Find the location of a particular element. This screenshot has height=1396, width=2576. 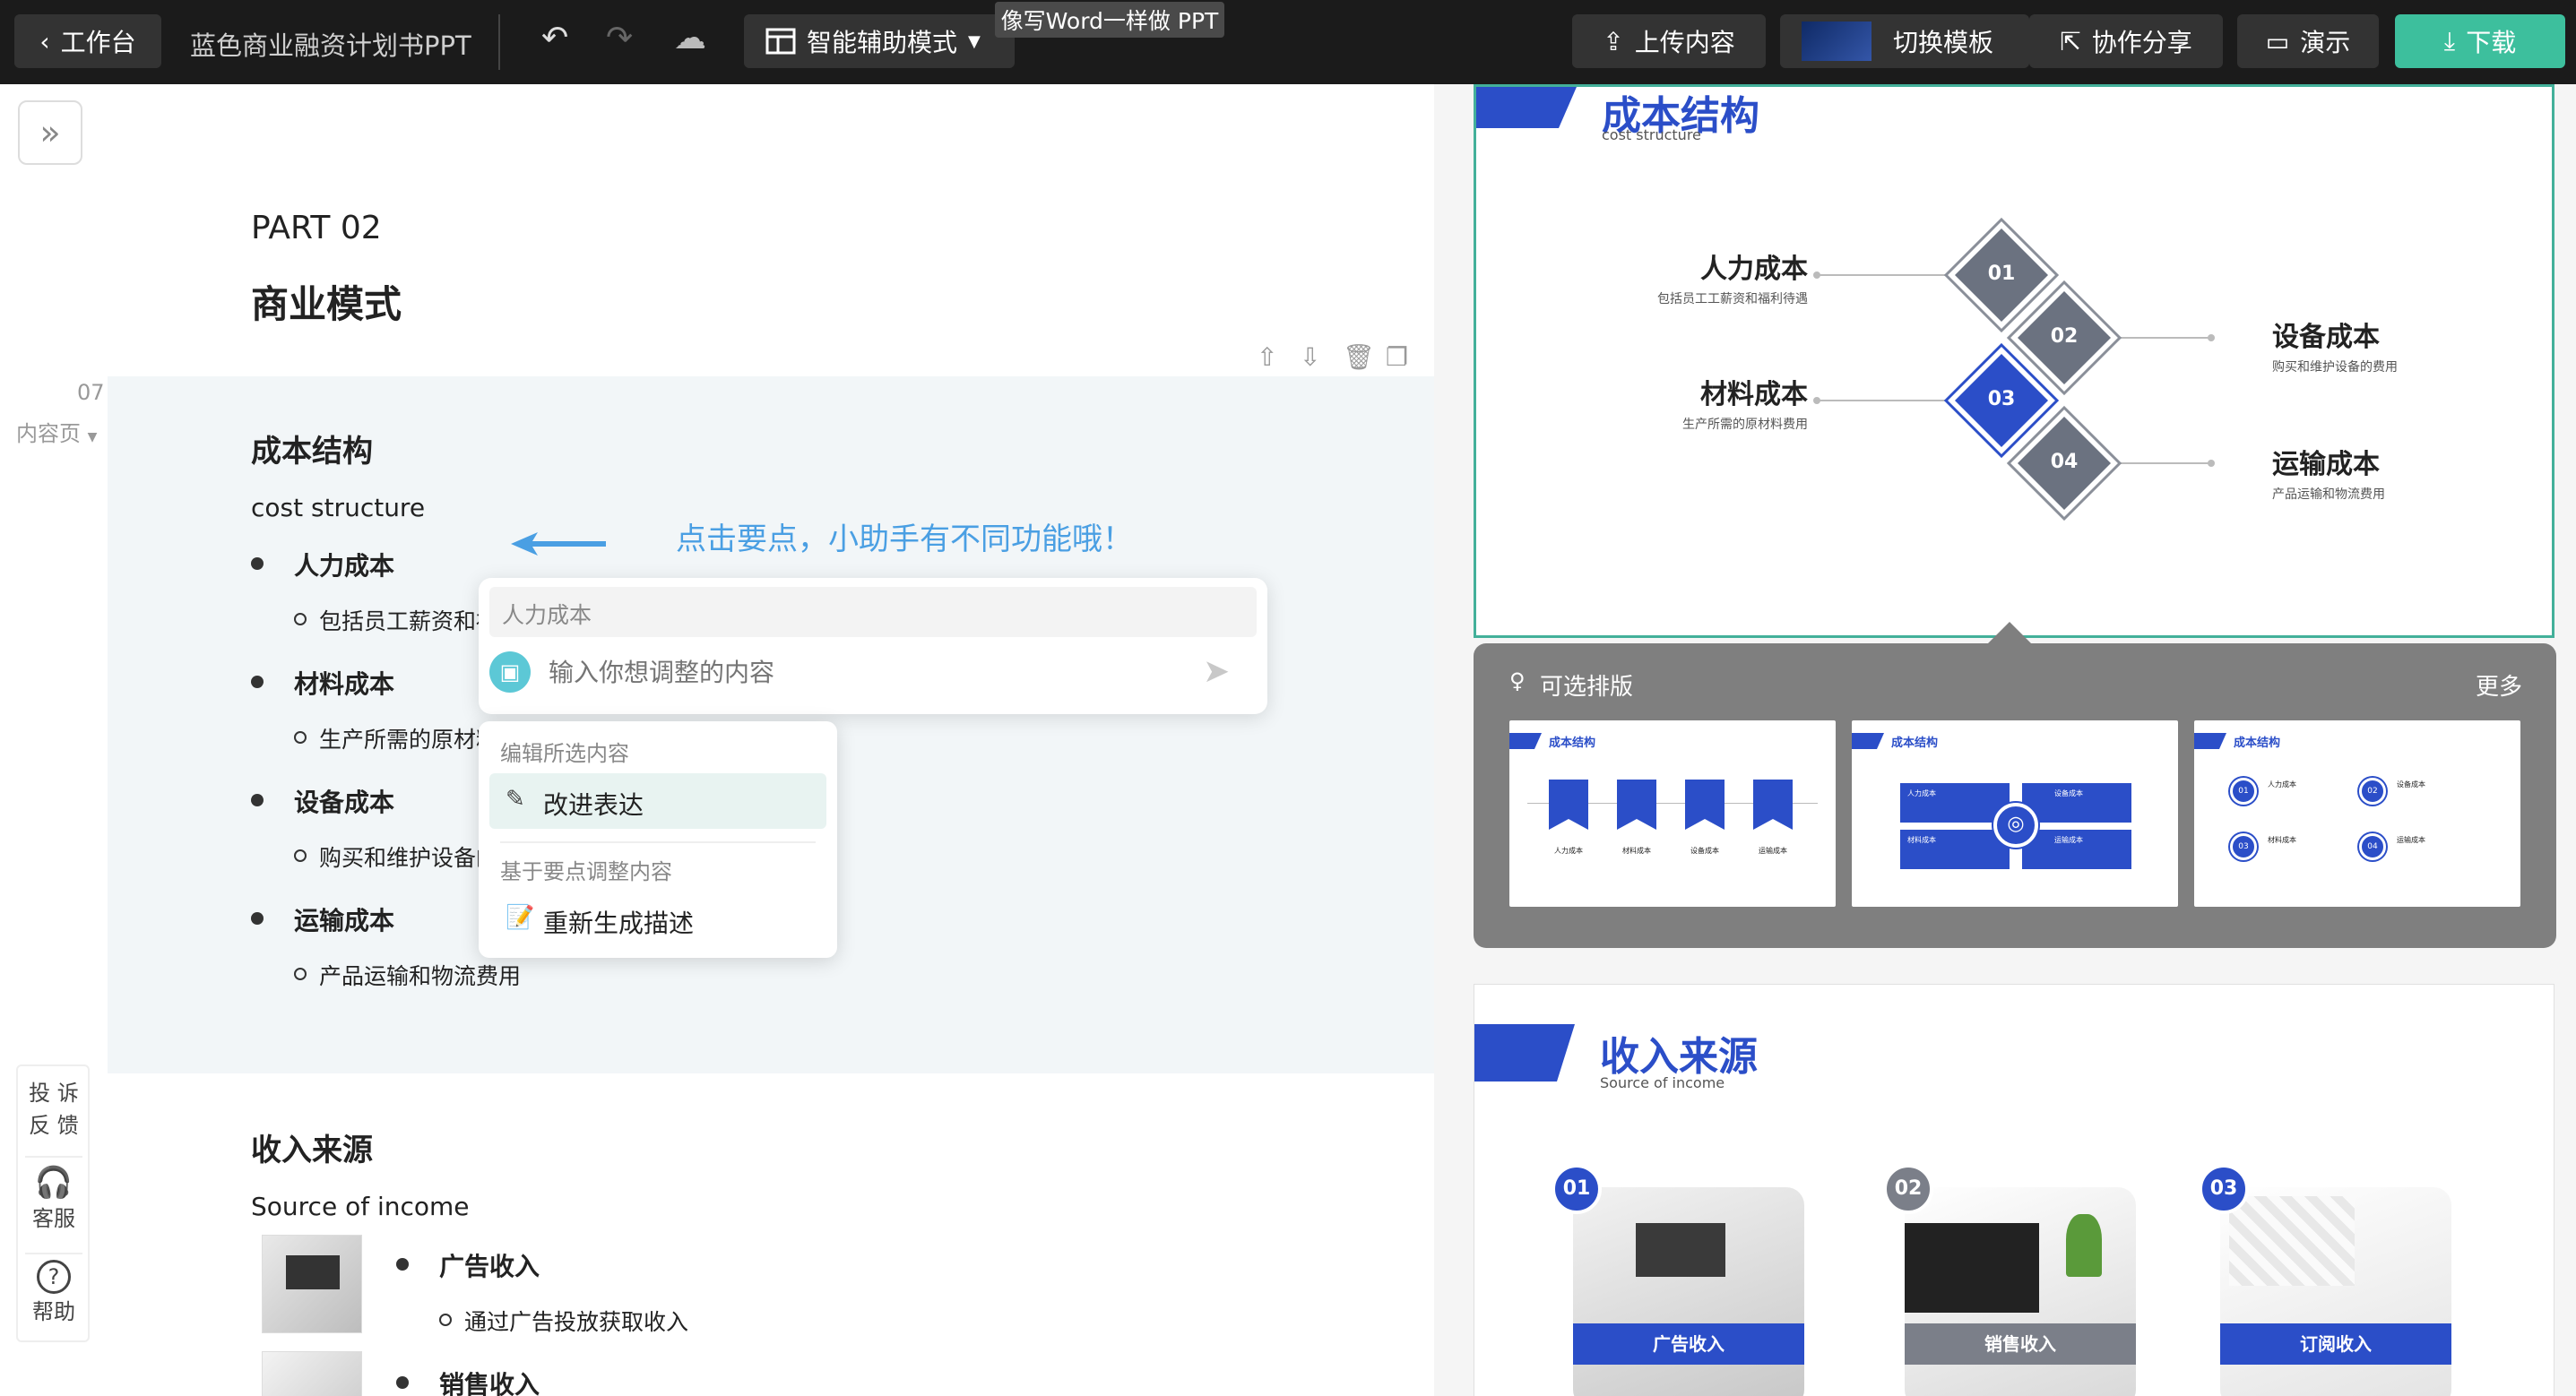

help-toolbar: 投 诉 反 馈 🎧 客服 ? 帮助 is located at coordinates (53, 1203).